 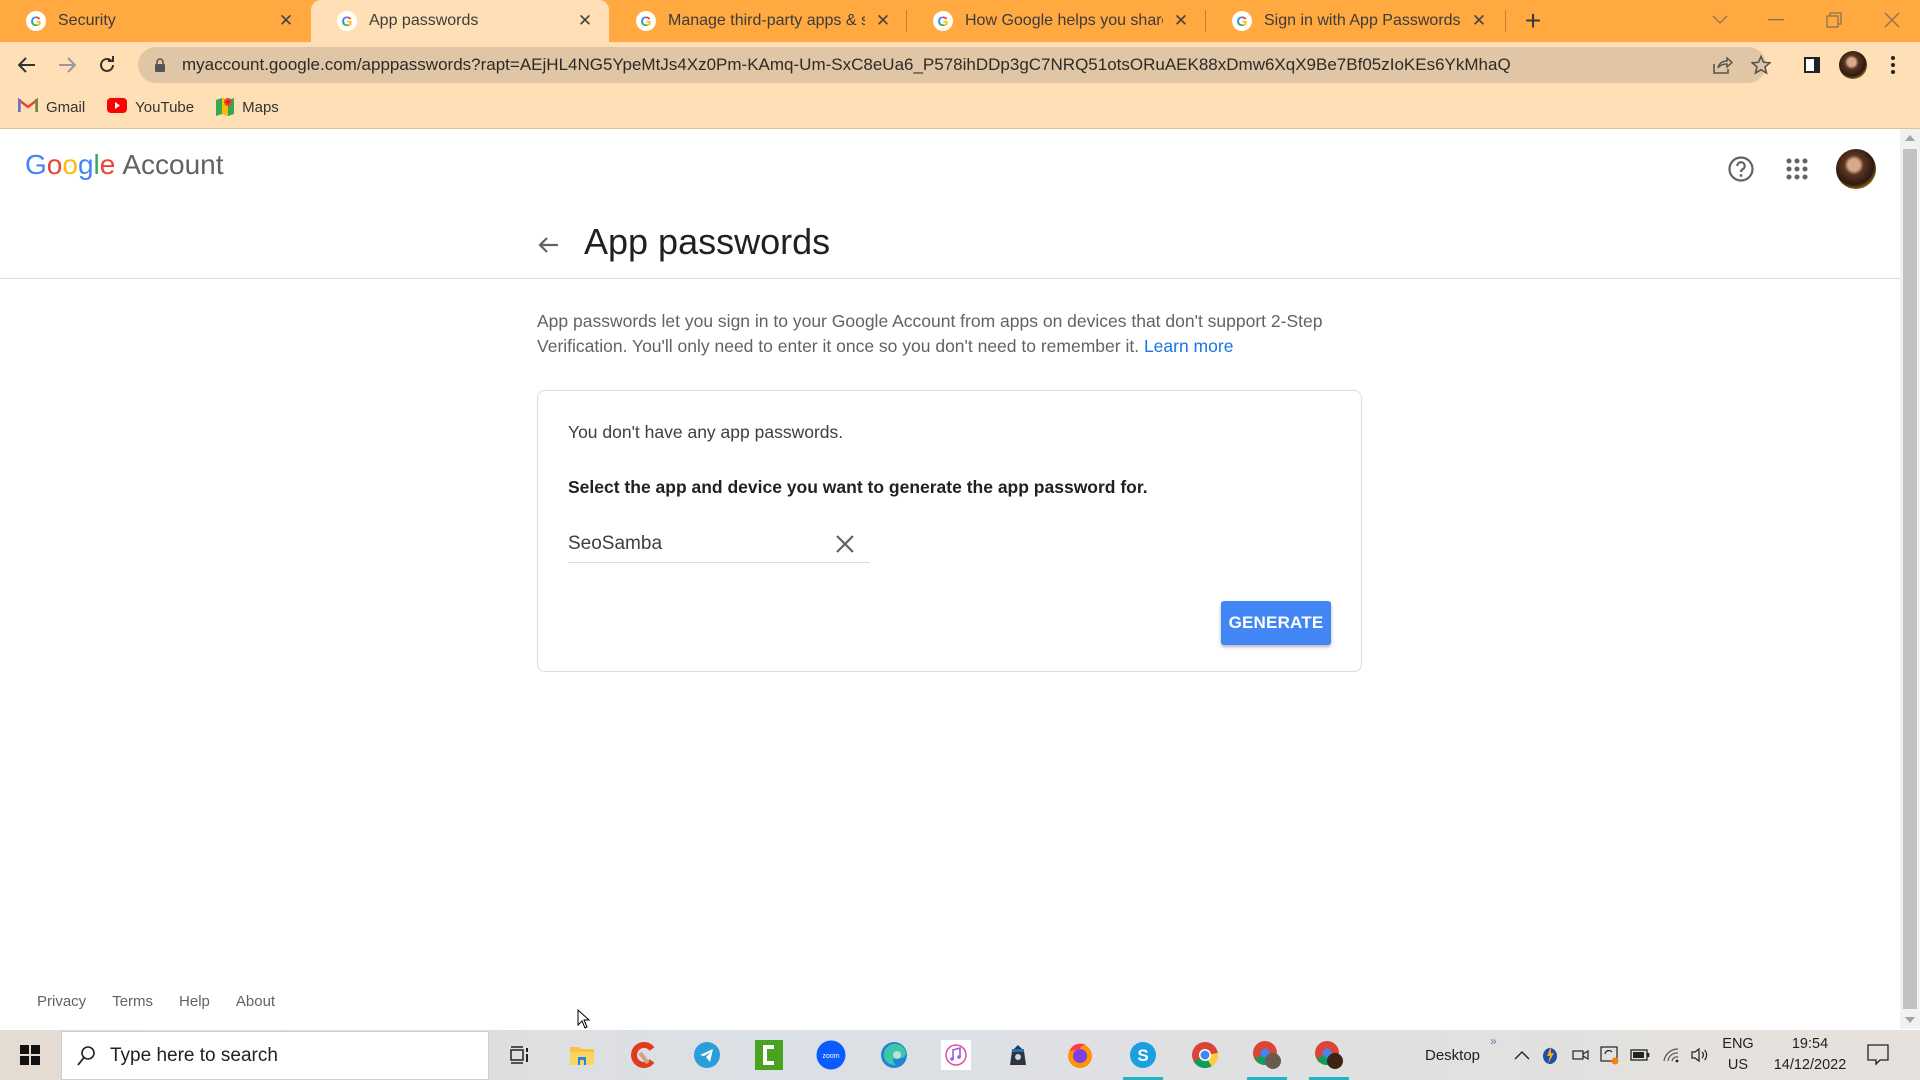 What do you see at coordinates (693, 544) in the screenshot?
I see `app-name-input` at bounding box center [693, 544].